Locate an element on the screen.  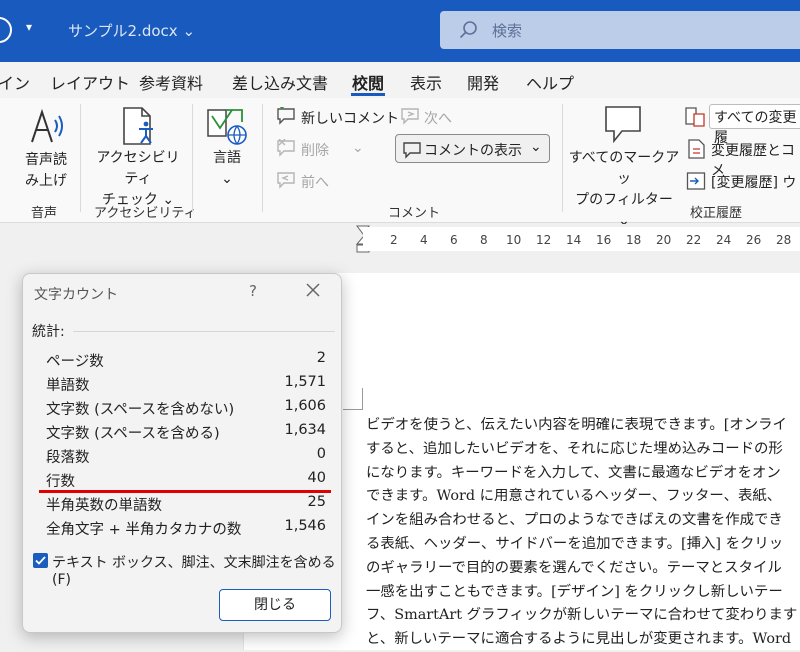
horizontal-ruler: 2 4 6 8 10 12 14 16 18 20 22 24 26 28 is located at coordinates (581, 239).